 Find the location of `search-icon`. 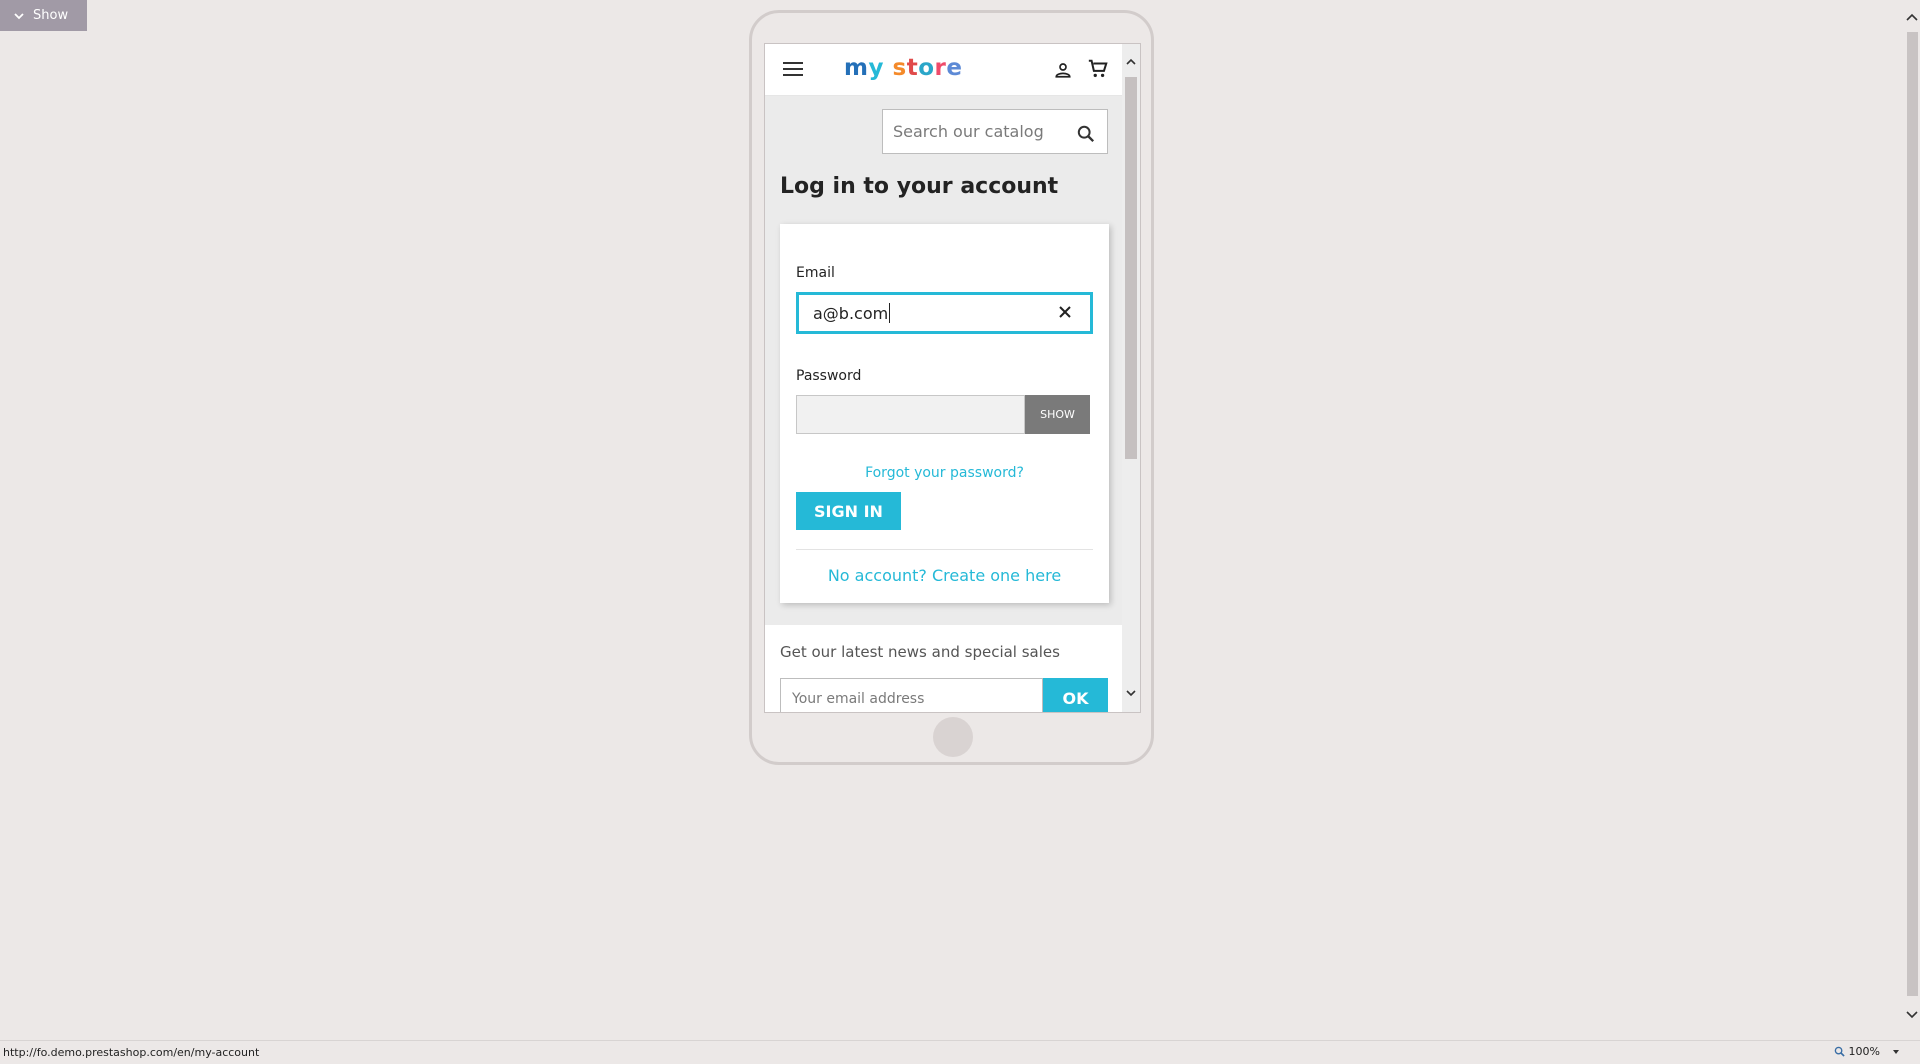

search-icon is located at coordinates (1086, 134).